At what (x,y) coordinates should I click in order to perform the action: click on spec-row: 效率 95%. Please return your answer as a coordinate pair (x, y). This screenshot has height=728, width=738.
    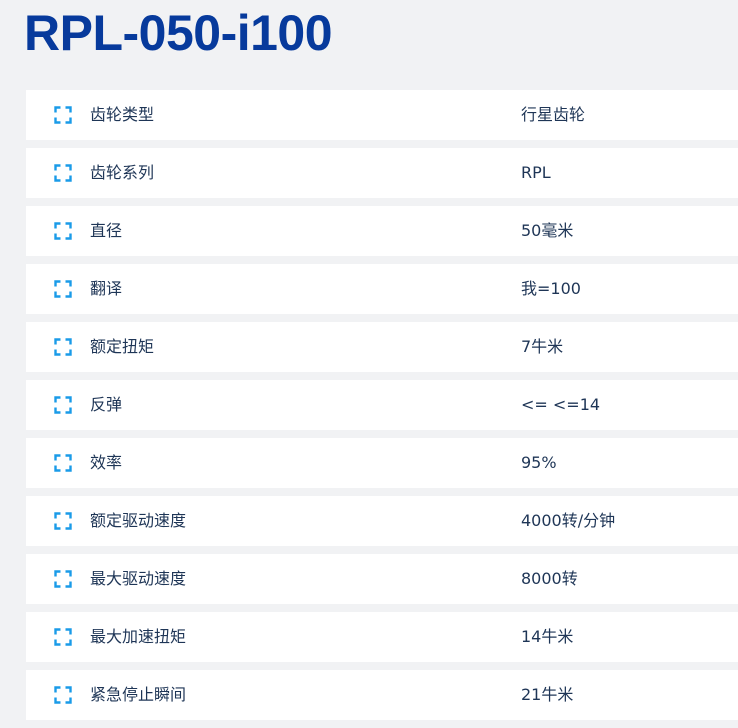
    Looking at the image, I should click on (382, 463).